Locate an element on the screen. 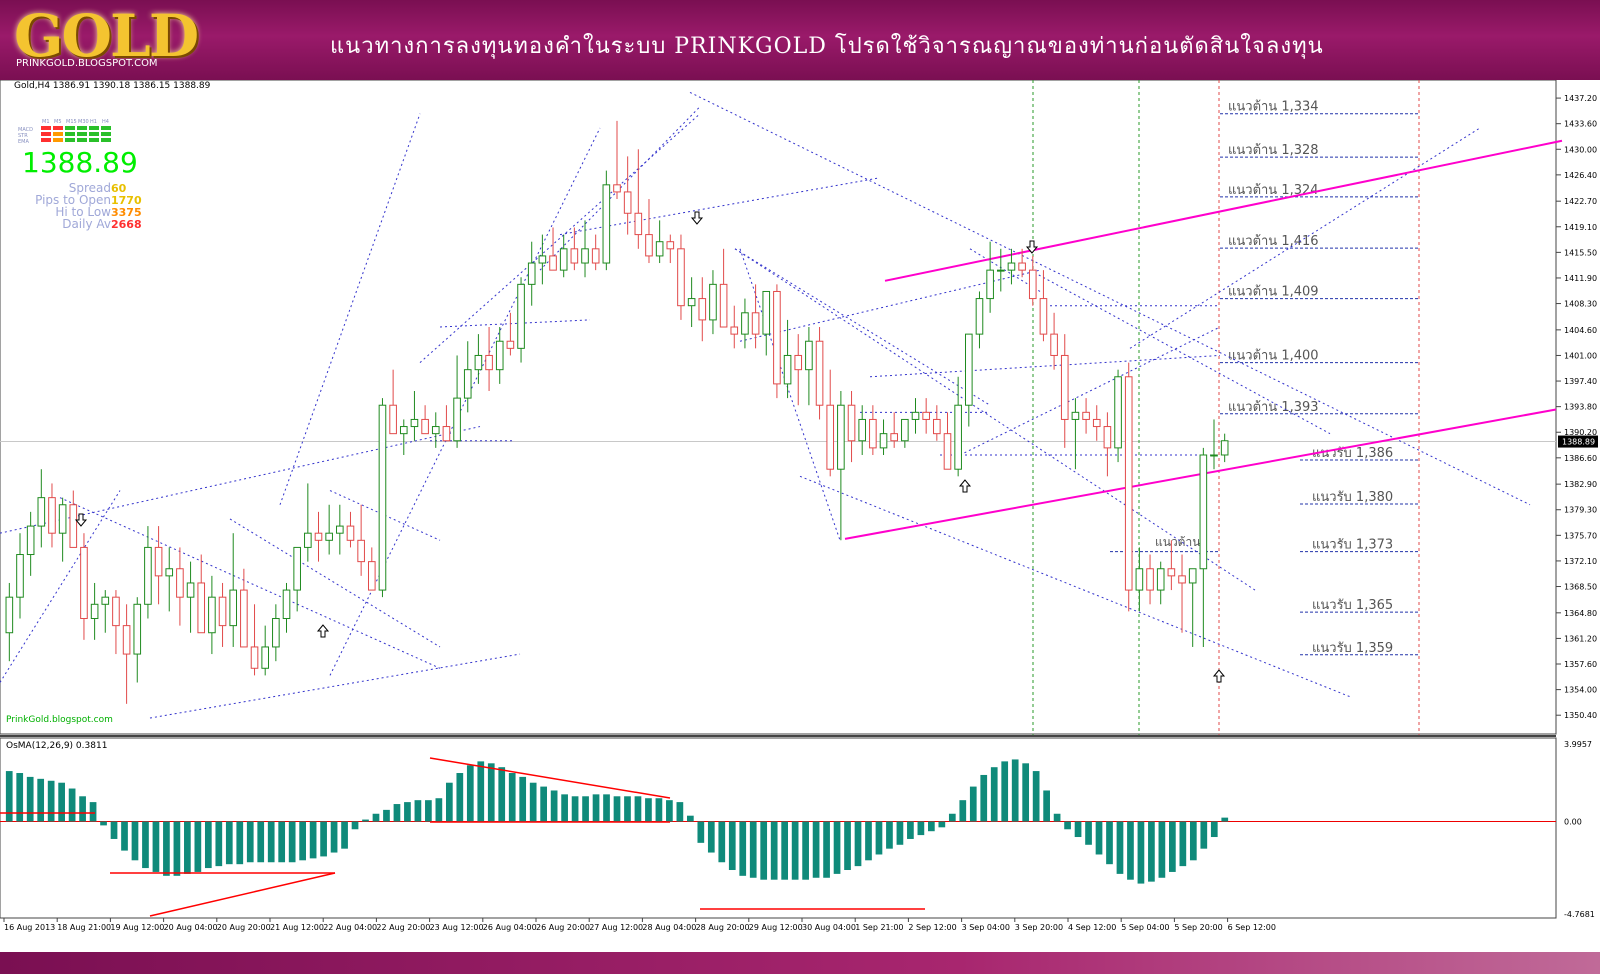 Image resolution: width=1600 pixels, height=974 pixels. x-tick-label: 28 Aug 04:00 is located at coordinates (669, 927).